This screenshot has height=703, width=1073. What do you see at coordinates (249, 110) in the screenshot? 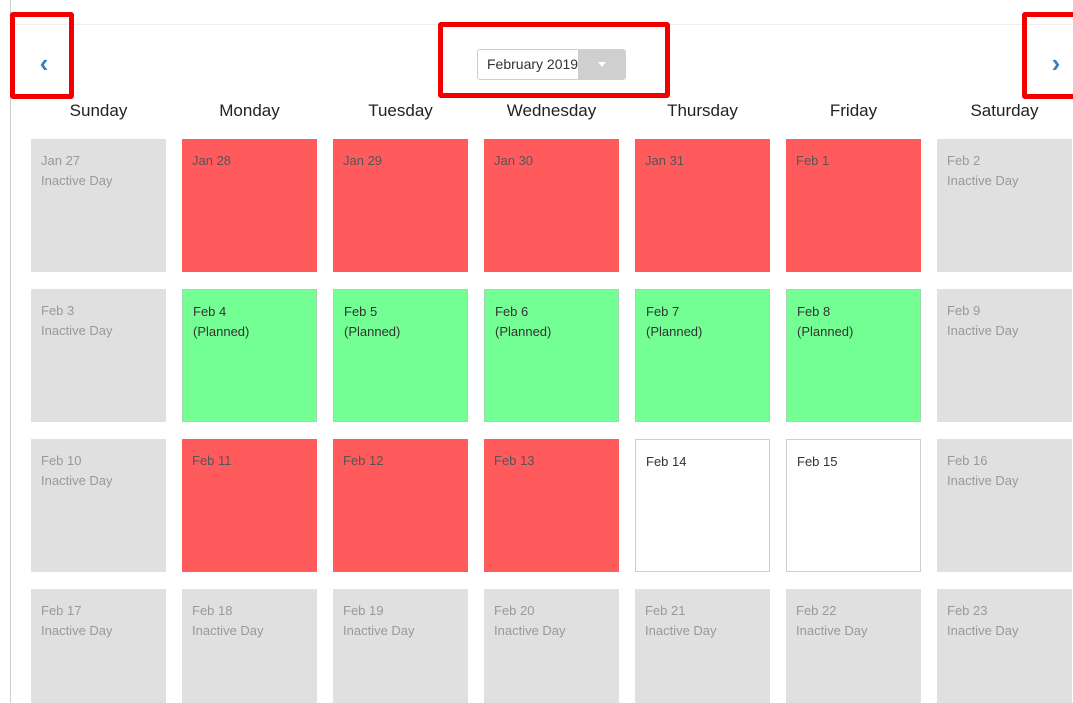
I see `weekday-monday: Monday` at bounding box center [249, 110].